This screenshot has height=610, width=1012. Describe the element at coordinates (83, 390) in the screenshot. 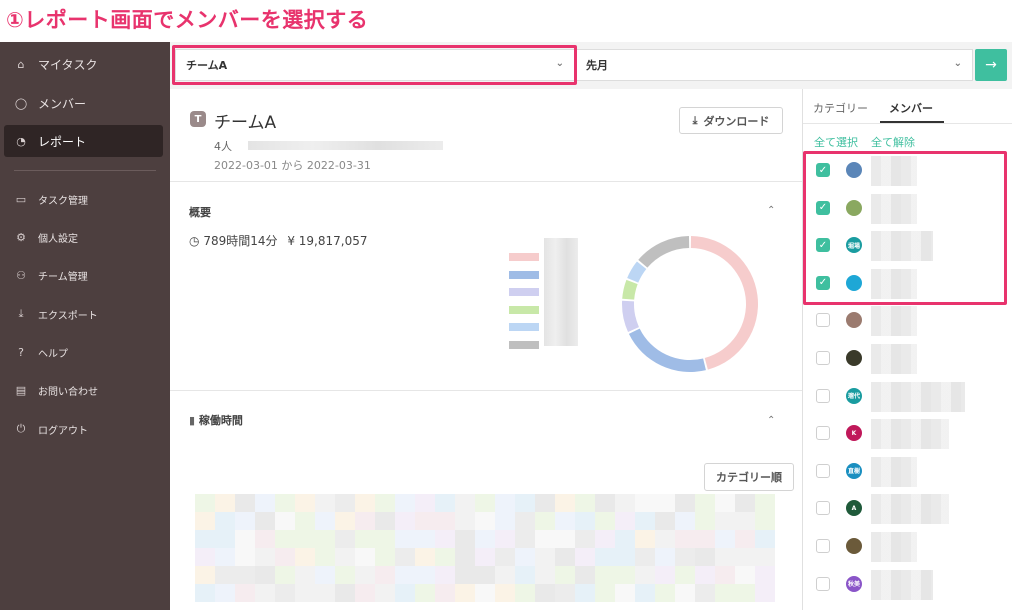

I see `sidebar-item: ▤ お問い合わせ` at that location.